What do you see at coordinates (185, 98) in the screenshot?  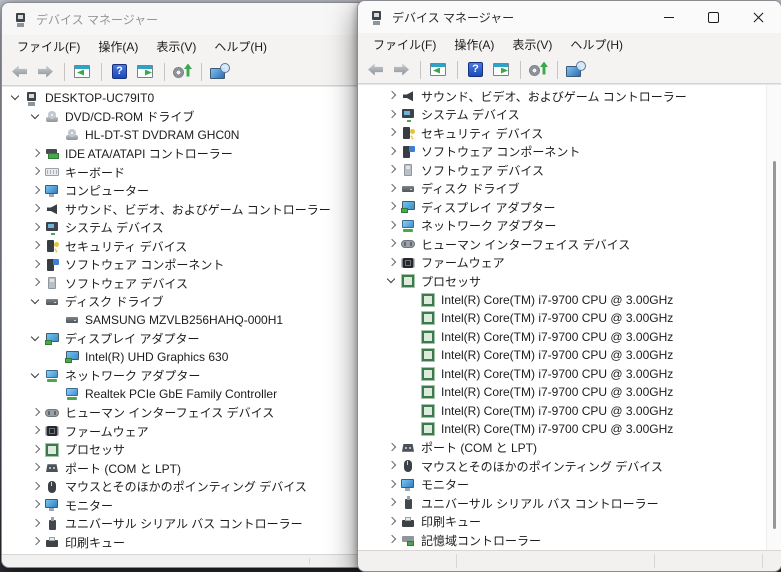 I see `tree-item: DESKTOP-UC79IT0` at bounding box center [185, 98].